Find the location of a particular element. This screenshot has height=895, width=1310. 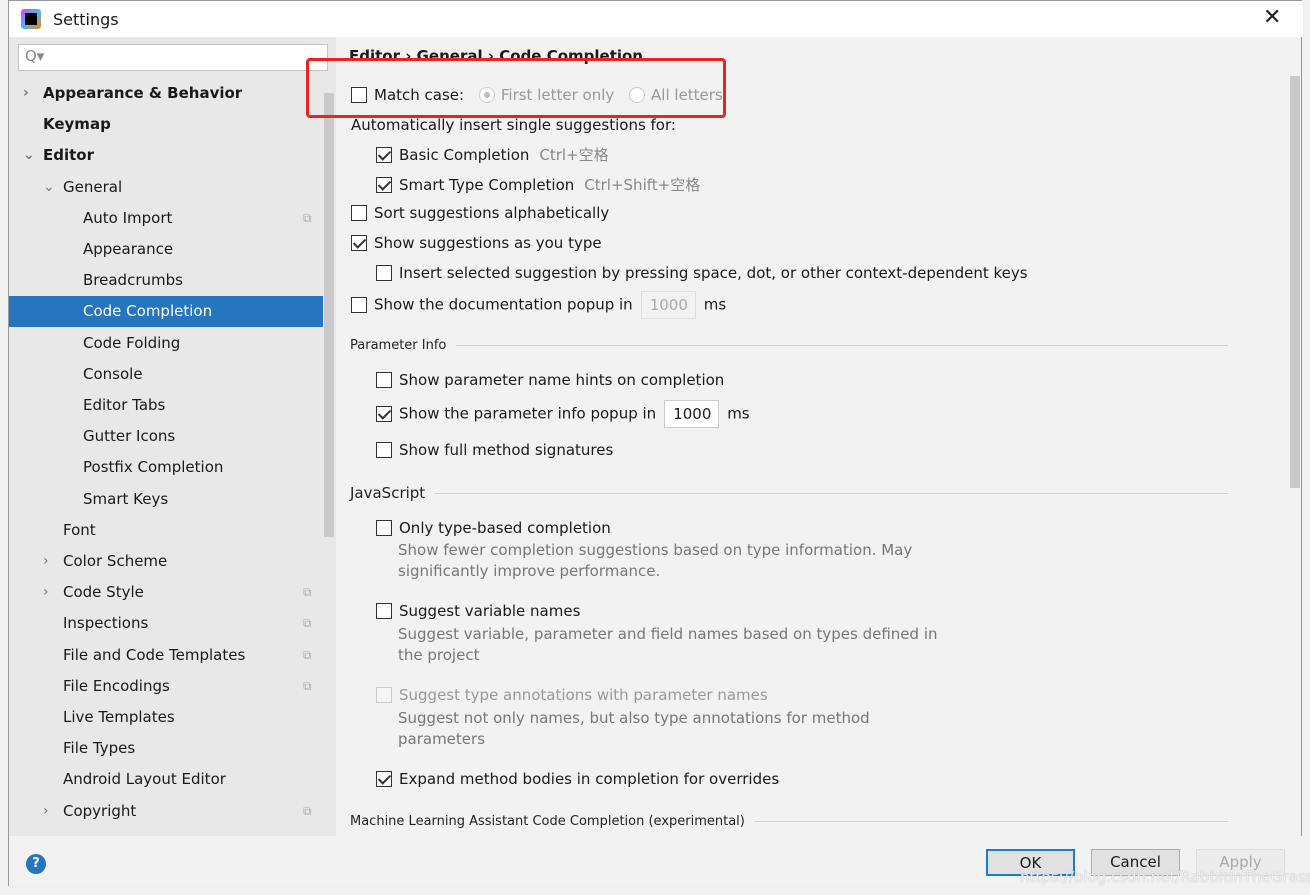

doc-popup-checkbox is located at coordinates (359, 304).